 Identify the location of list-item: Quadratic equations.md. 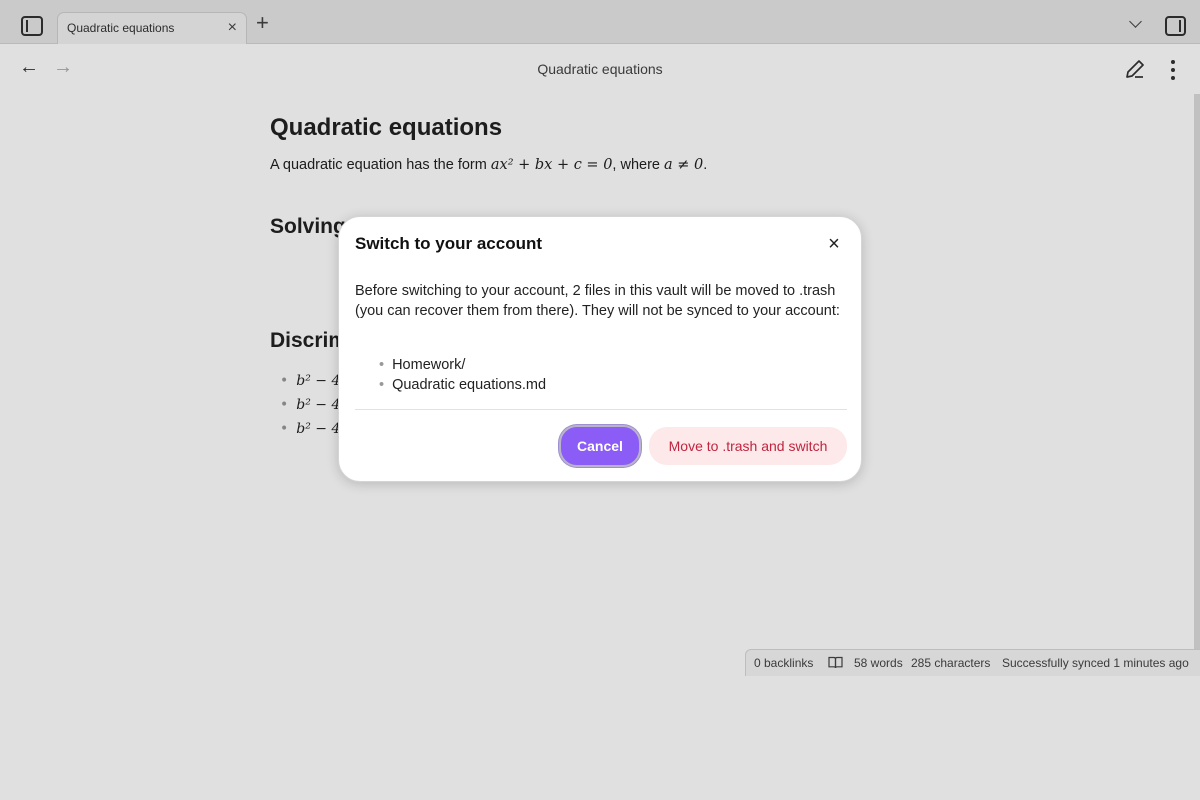
(462, 385).